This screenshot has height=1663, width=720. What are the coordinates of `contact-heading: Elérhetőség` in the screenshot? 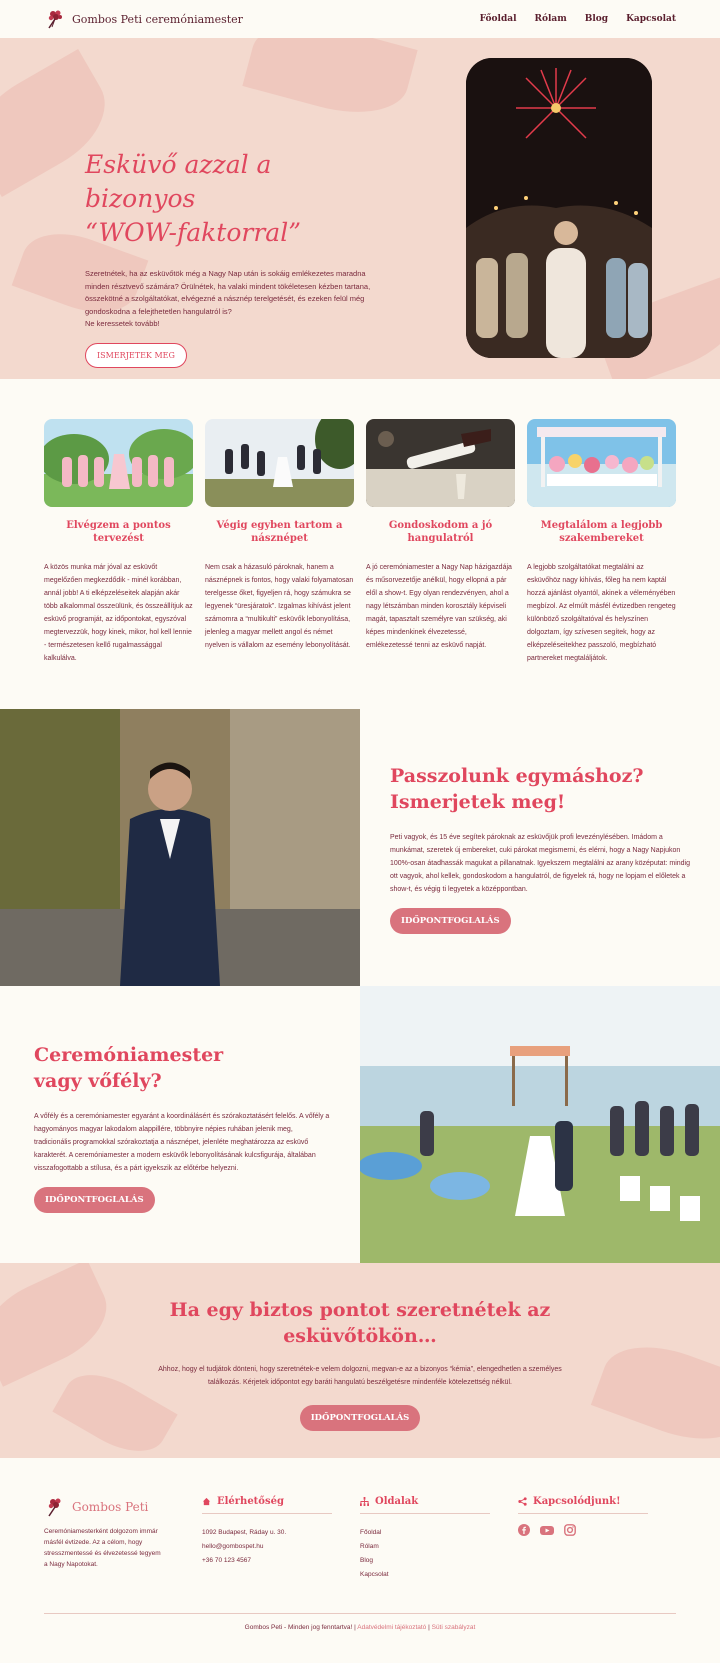 It's located at (267, 1505).